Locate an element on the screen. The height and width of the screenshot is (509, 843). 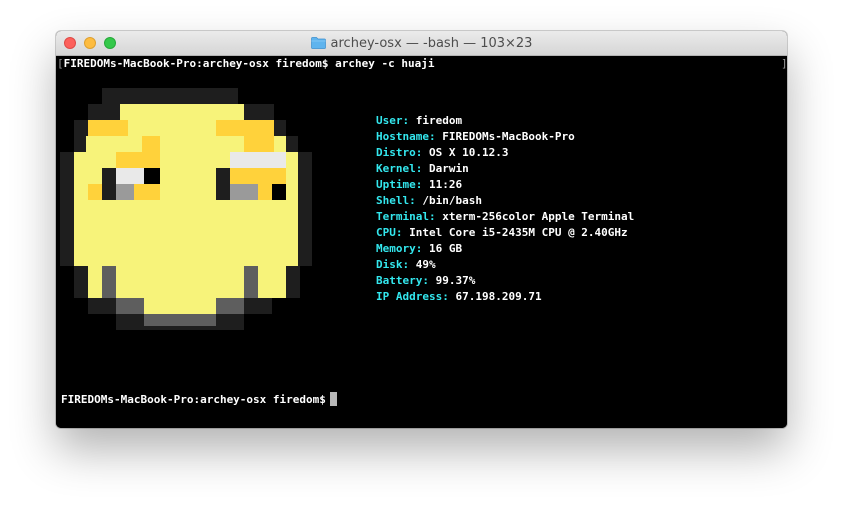
title-bar: archey-osx — -bash — 103×23 is located at coordinates (421, 43).